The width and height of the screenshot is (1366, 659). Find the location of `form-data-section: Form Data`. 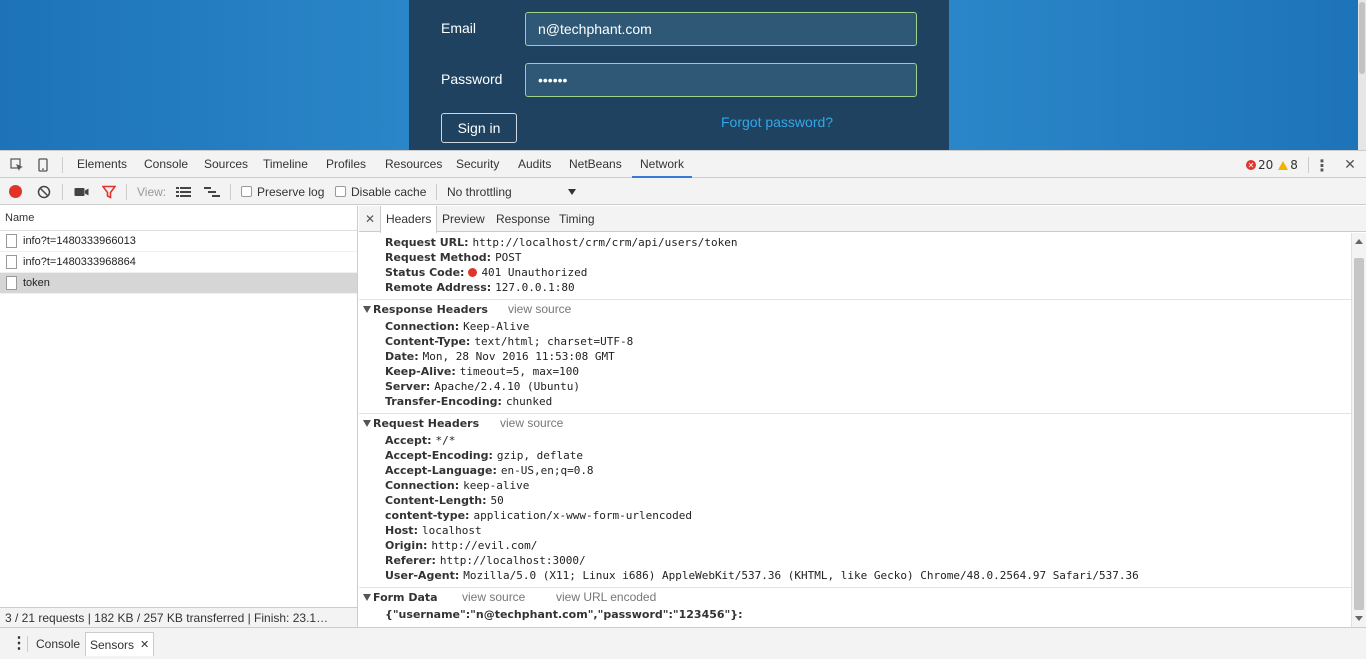

form-data-section: Form Data is located at coordinates (400, 597).